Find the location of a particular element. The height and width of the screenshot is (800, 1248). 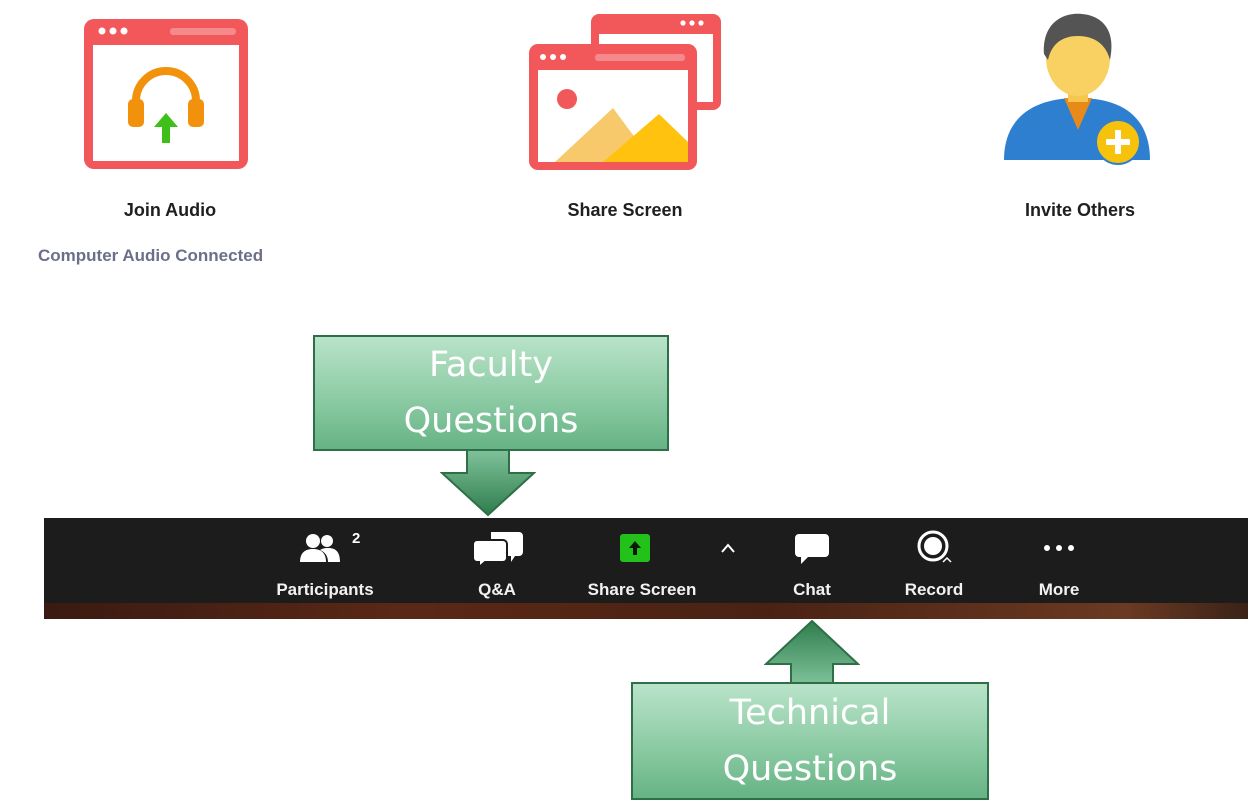

share-screen-label: Share Screen is located at coordinates (642, 589).